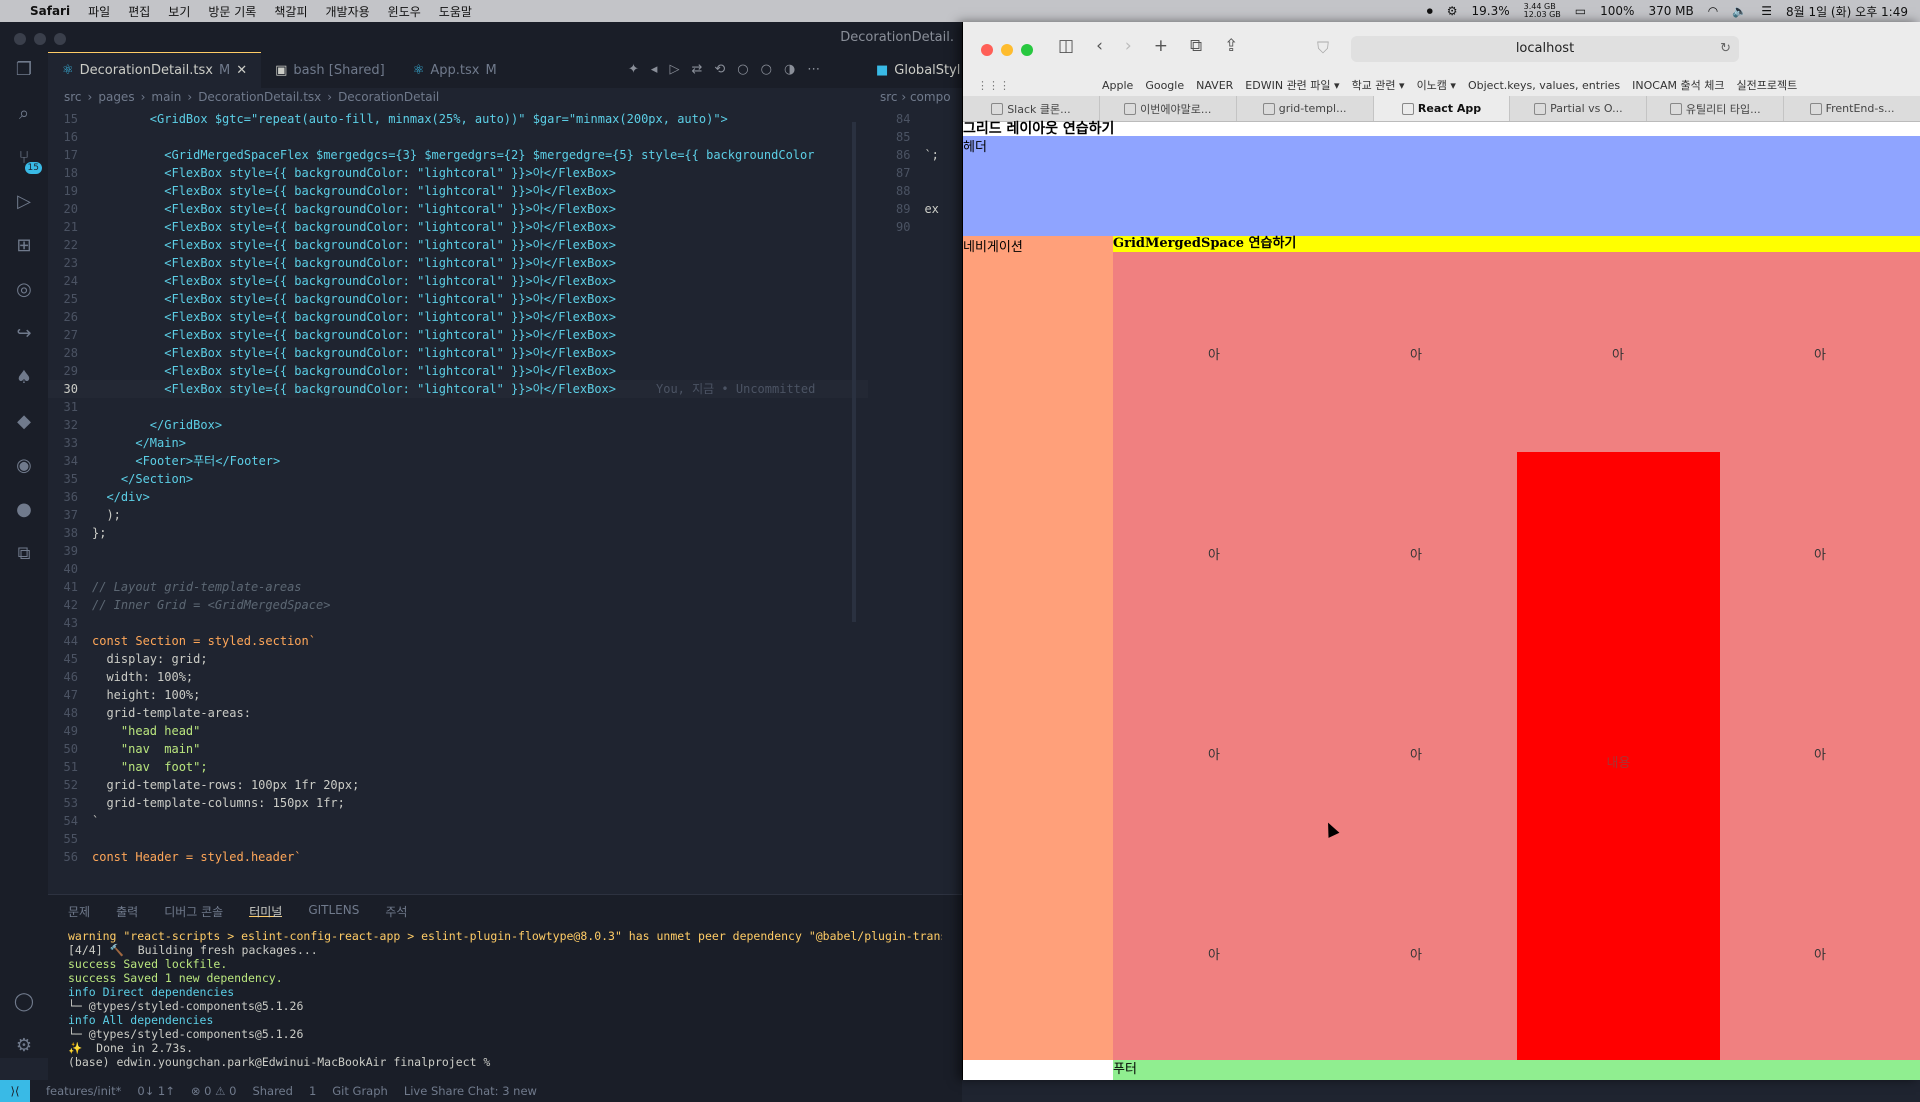  What do you see at coordinates (330, 70) in the screenshot?
I see `tab-bash-shared: ▣ bash [Shared]` at bounding box center [330, 70].